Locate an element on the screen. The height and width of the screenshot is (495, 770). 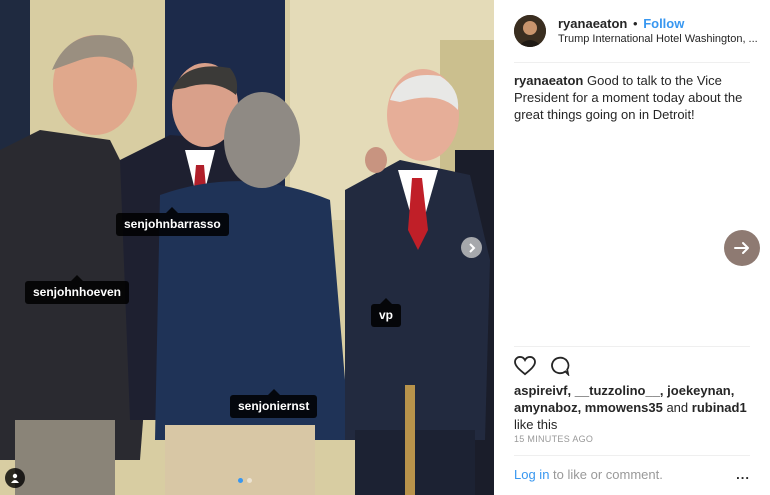
follow-button: Follow is located at coordinates (663, 23).